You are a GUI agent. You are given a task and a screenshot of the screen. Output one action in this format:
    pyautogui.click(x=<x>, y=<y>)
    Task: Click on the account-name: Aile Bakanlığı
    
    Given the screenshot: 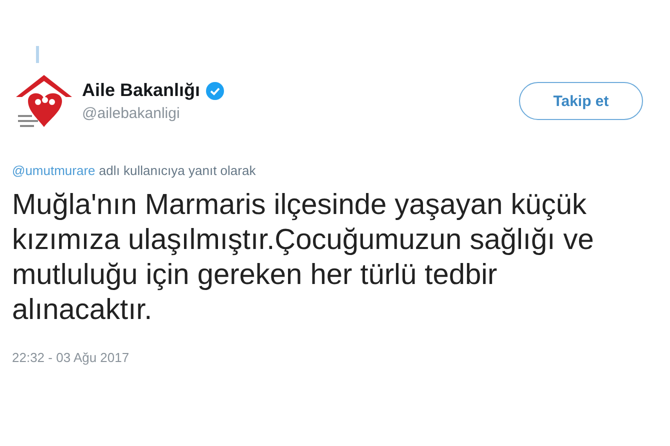 What is the action you would take?
    pyautogui.click(x=141, y=90)
    